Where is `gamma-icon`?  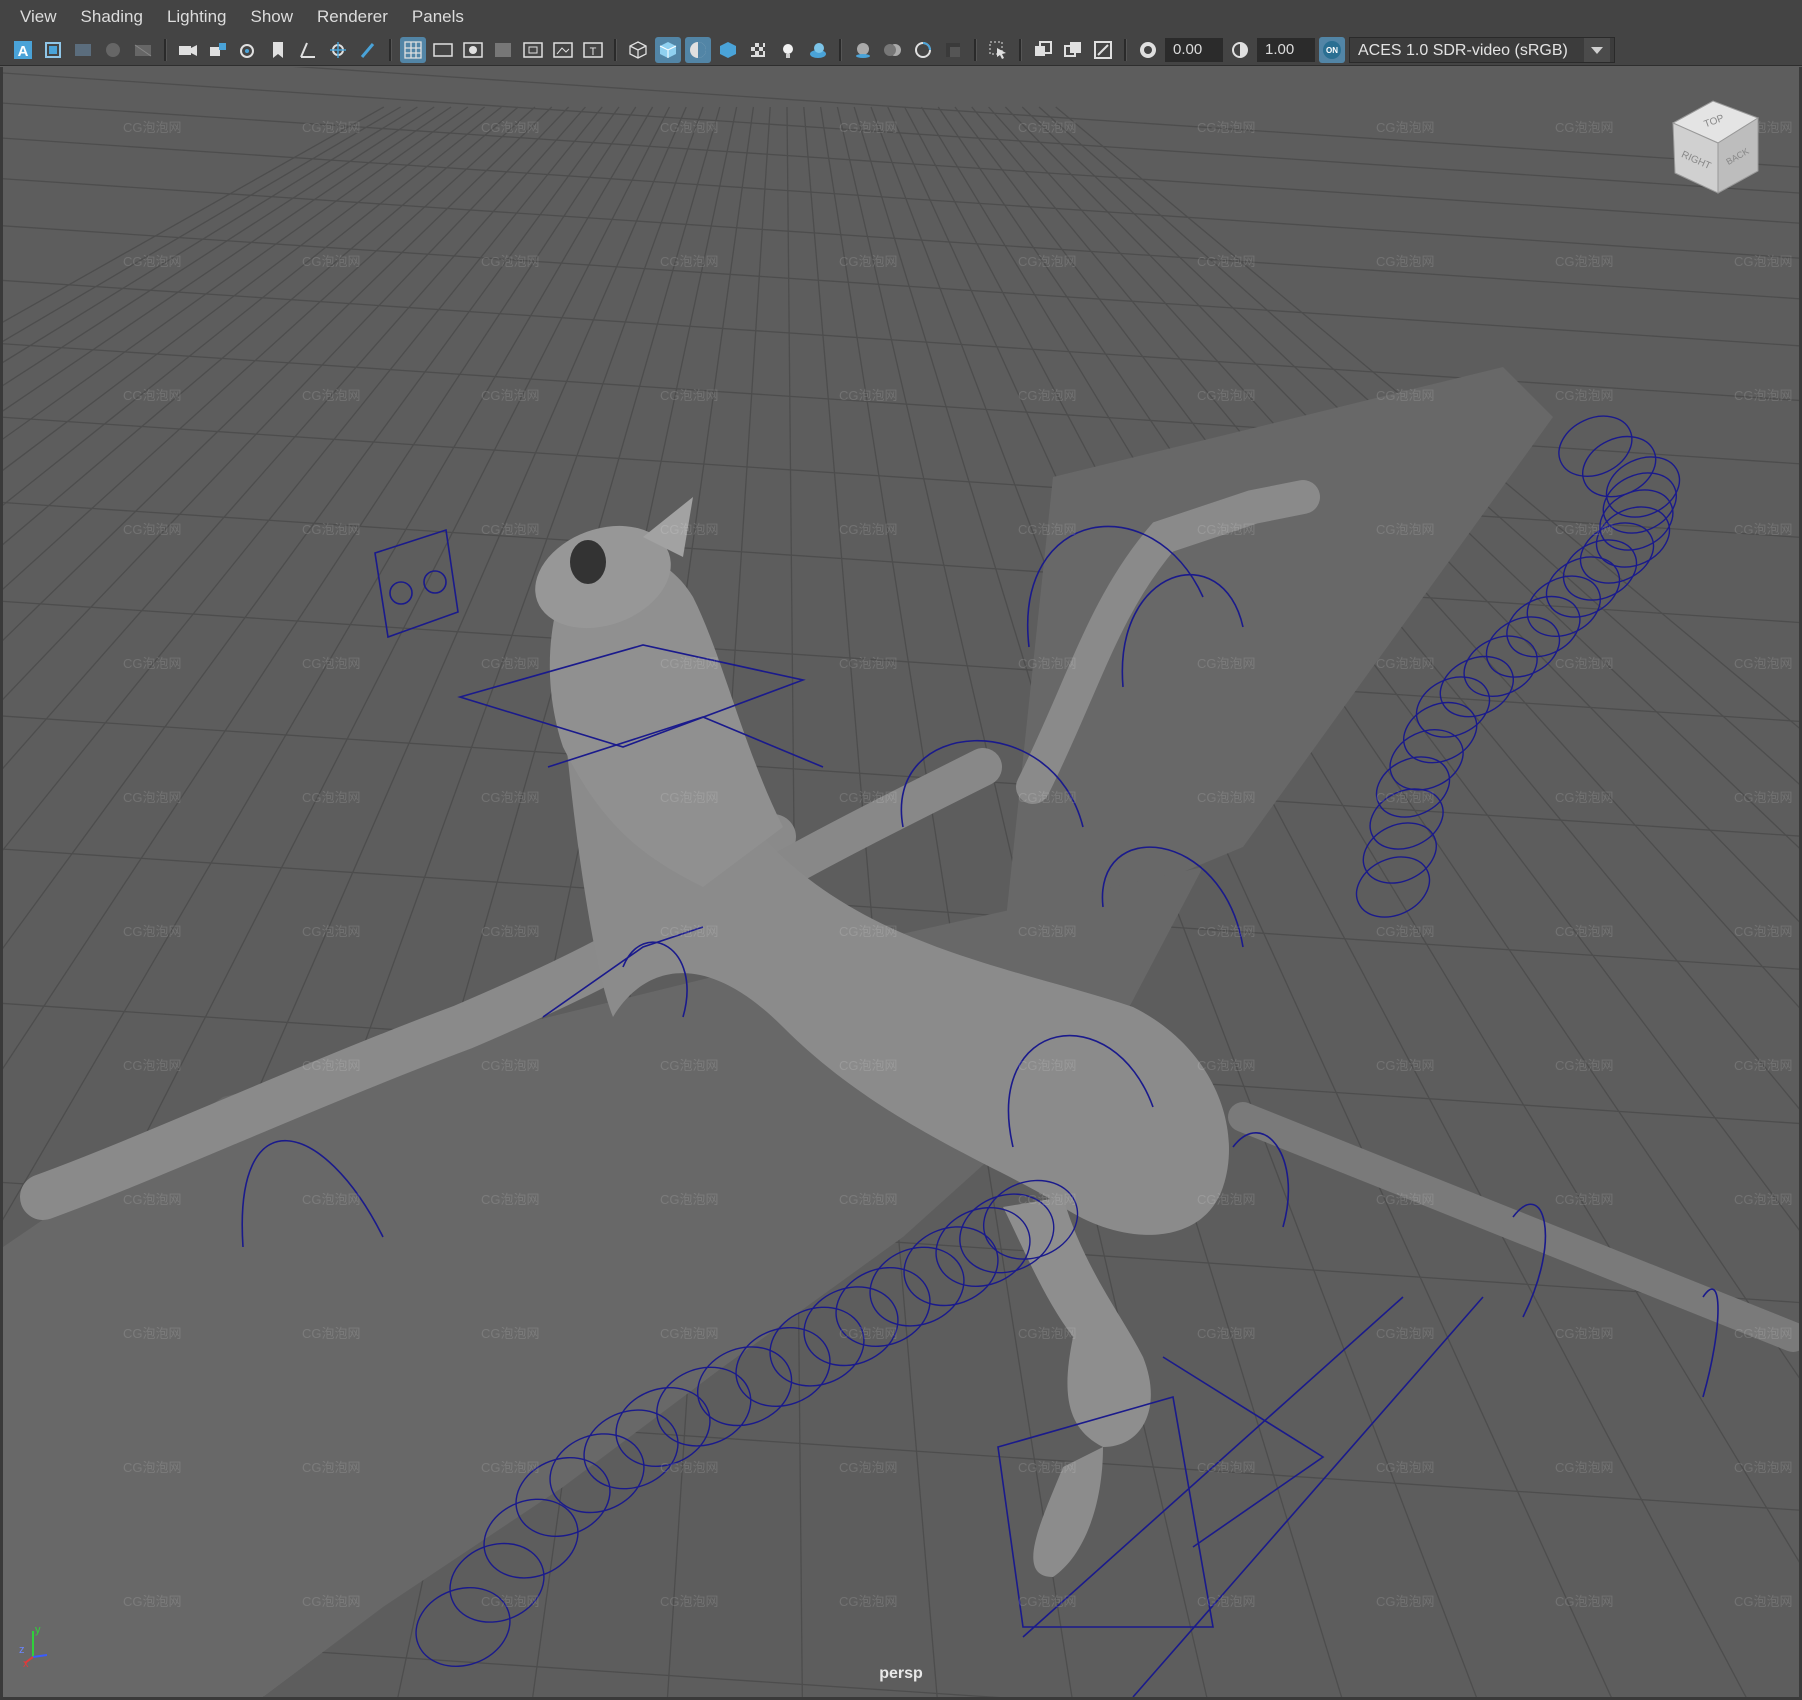 gamma-icon is located at coordinates (1240, 50).